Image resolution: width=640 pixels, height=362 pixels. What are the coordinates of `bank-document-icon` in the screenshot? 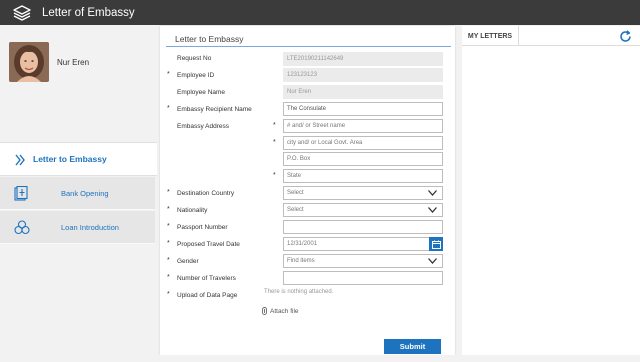 It's located at (21, 195).